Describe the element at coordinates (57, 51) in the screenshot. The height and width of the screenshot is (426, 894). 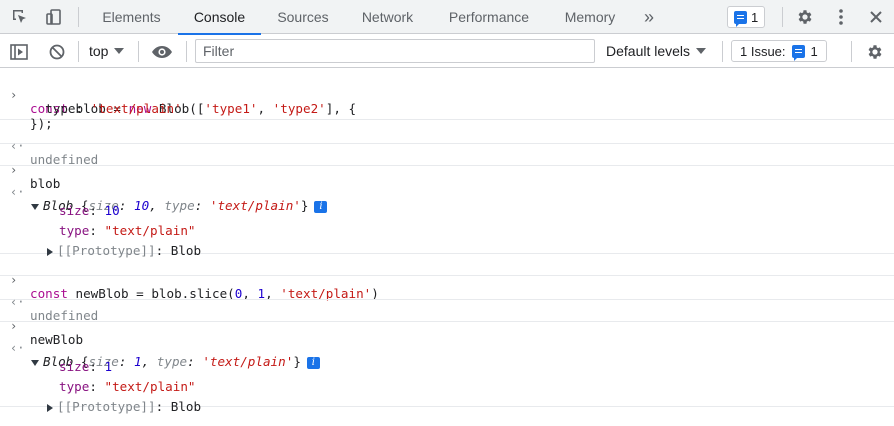
I see `clear-console-icon` at that location.